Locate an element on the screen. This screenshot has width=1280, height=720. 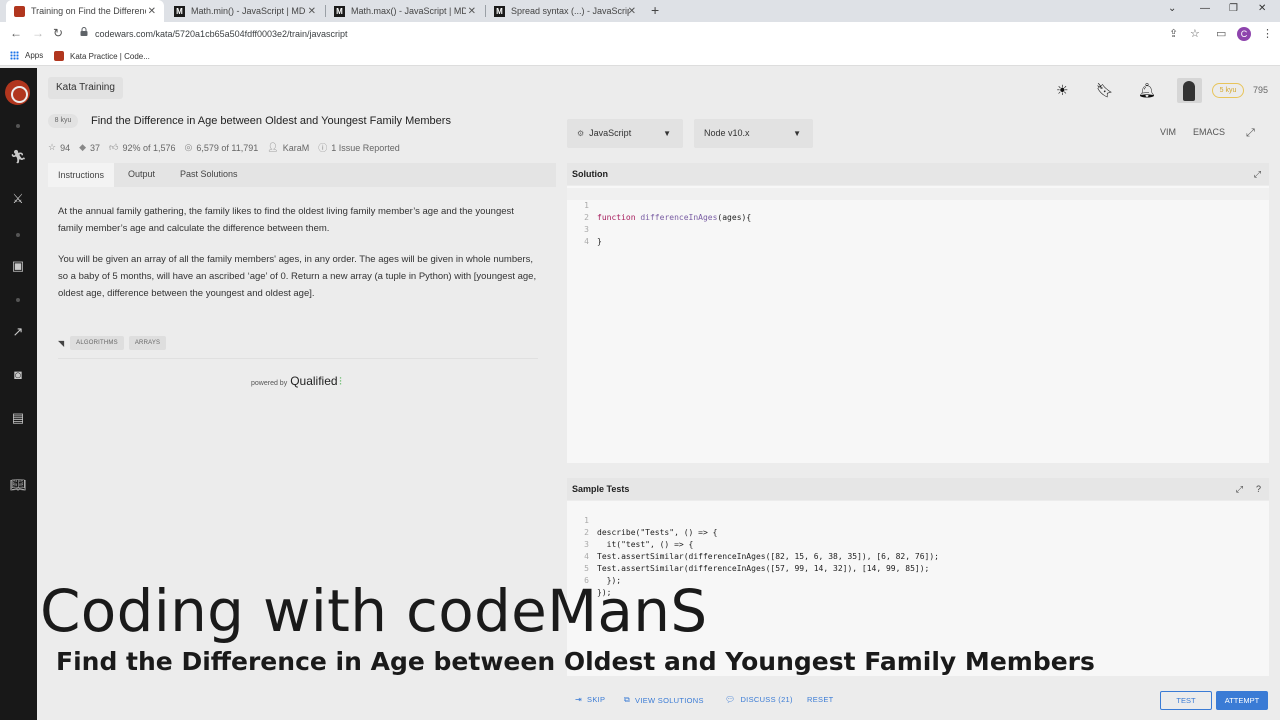
tab-past-solutions: Past Solutions is located at coordinates (209, 174).